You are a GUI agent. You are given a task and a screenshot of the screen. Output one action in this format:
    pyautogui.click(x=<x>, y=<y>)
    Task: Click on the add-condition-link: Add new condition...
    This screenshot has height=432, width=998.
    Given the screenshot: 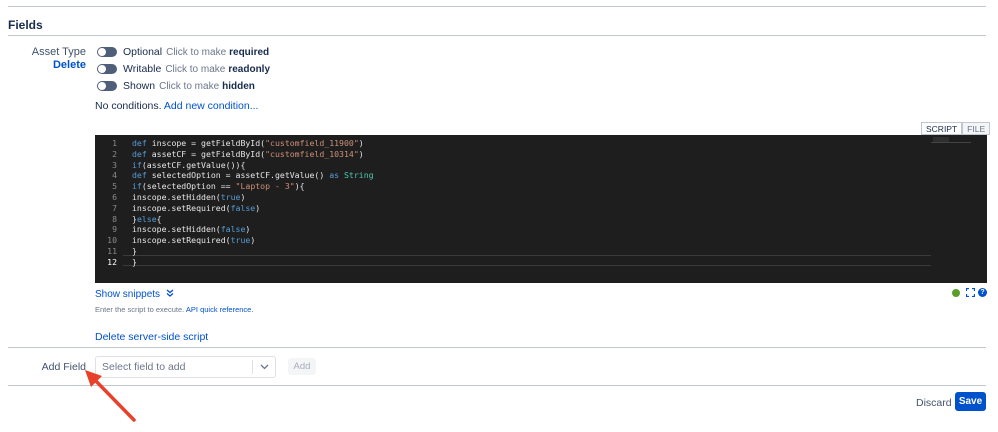 What is the action you would take?
    pyautogui.click(x=211, y=106)
    